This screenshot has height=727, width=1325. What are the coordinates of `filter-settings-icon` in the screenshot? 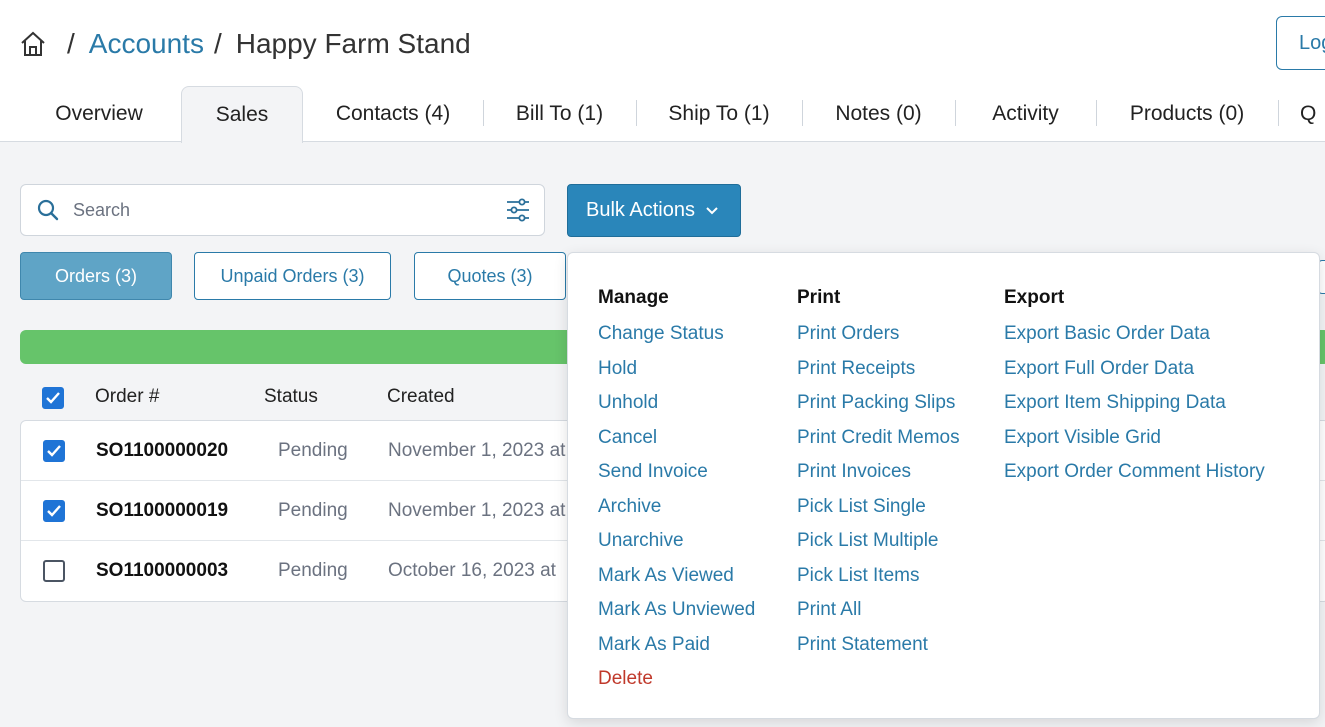 It's located at (518, 210).